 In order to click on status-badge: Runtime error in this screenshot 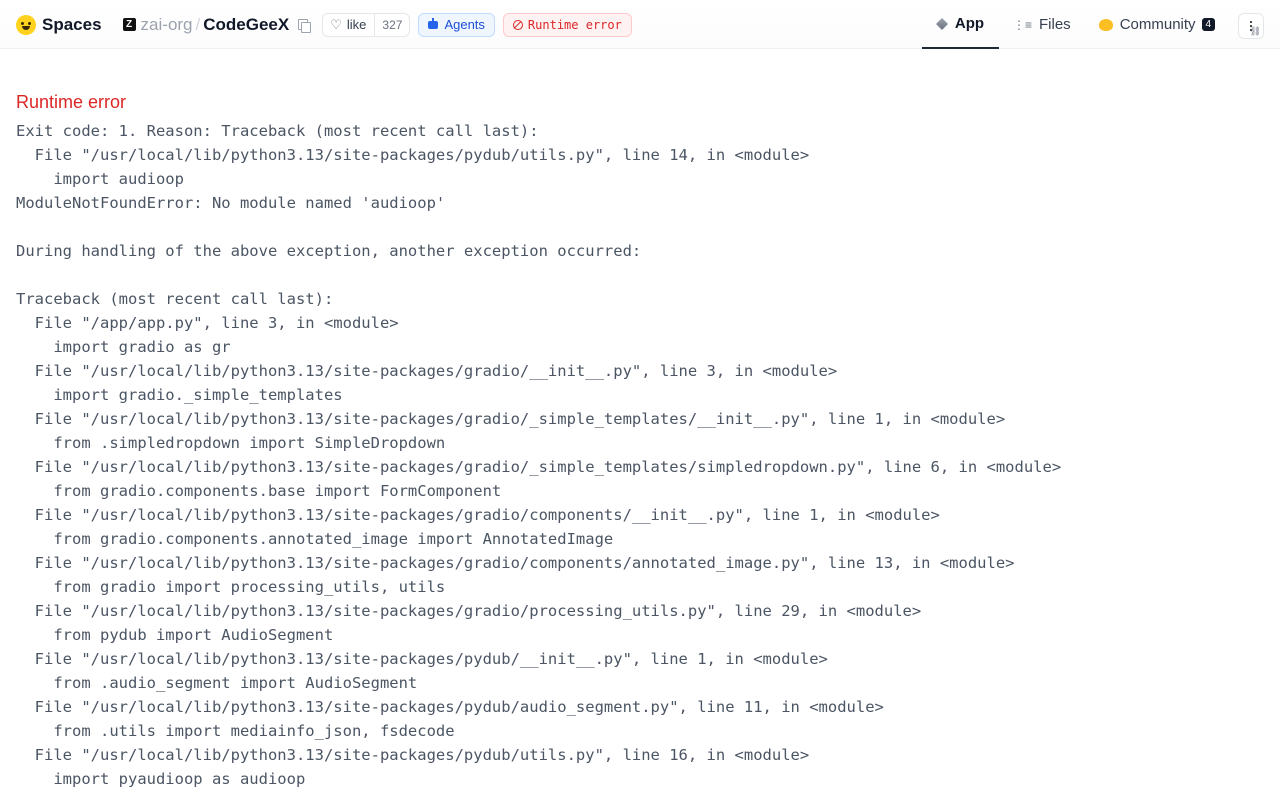, I will do `click(567, 24)`.